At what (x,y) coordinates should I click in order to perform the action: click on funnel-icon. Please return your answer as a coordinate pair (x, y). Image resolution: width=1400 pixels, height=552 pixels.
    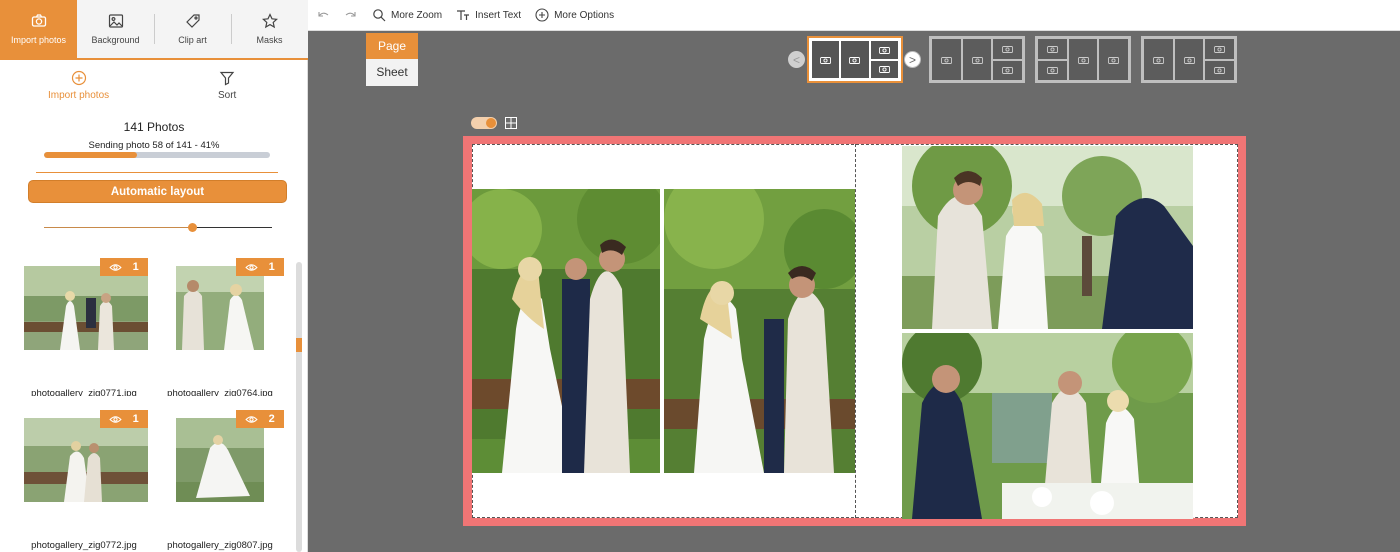
    Looking at the image, I should click on (227, 78).